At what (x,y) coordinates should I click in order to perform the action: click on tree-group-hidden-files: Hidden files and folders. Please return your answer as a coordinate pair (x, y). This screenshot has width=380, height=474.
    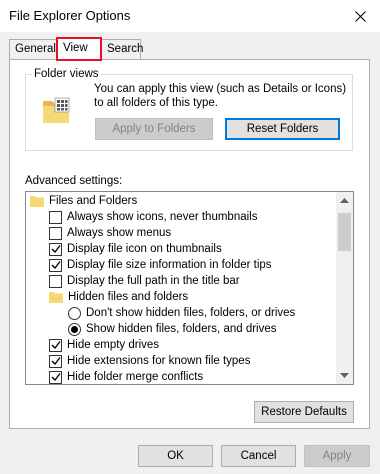
    Looking at the image, I should click on (118, 297).